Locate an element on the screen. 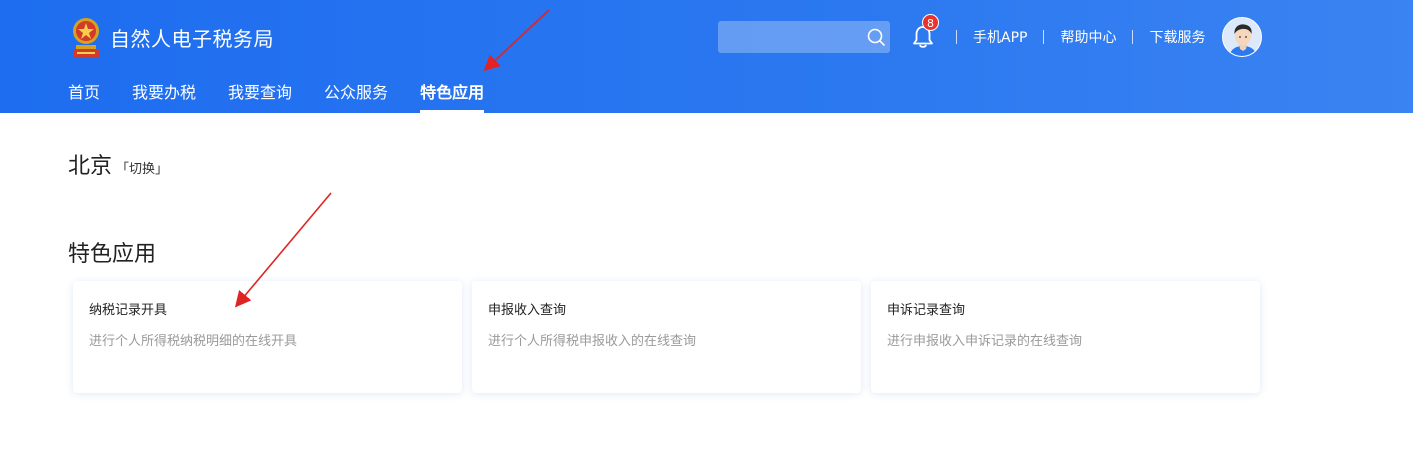 The width and height of the screenshot is (1413, 470). card-title: 纳税记录开具 is located at coordinates (128, 310).